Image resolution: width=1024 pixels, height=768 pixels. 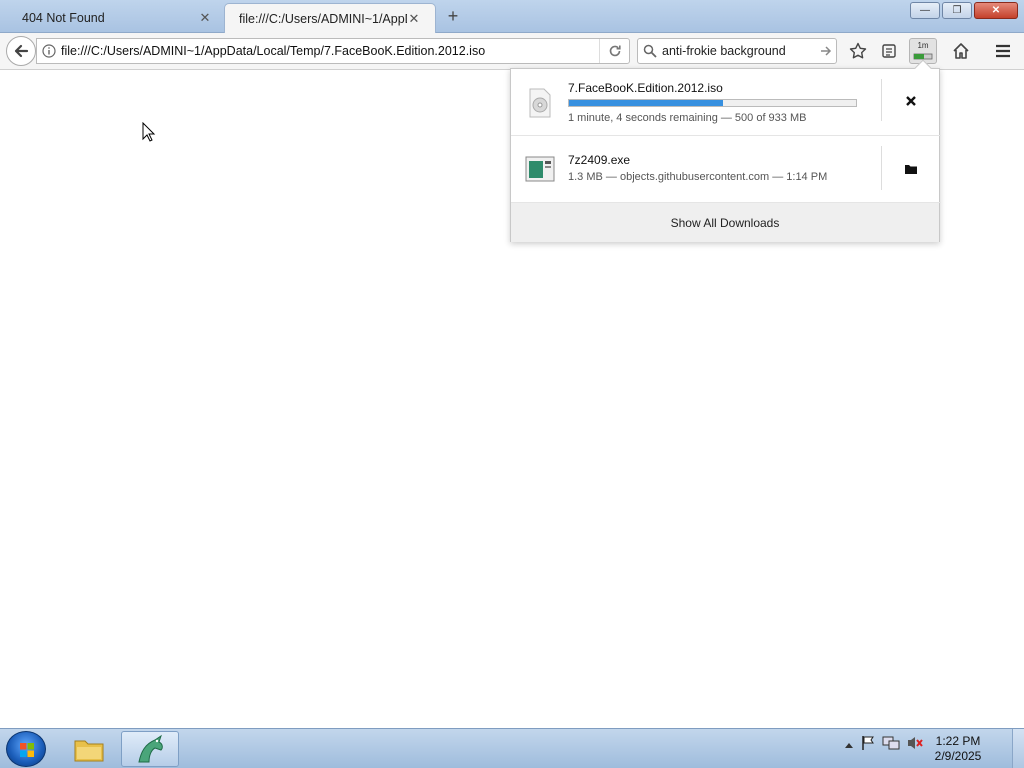 I want to click on search-icon, so click(x=650, y=51).